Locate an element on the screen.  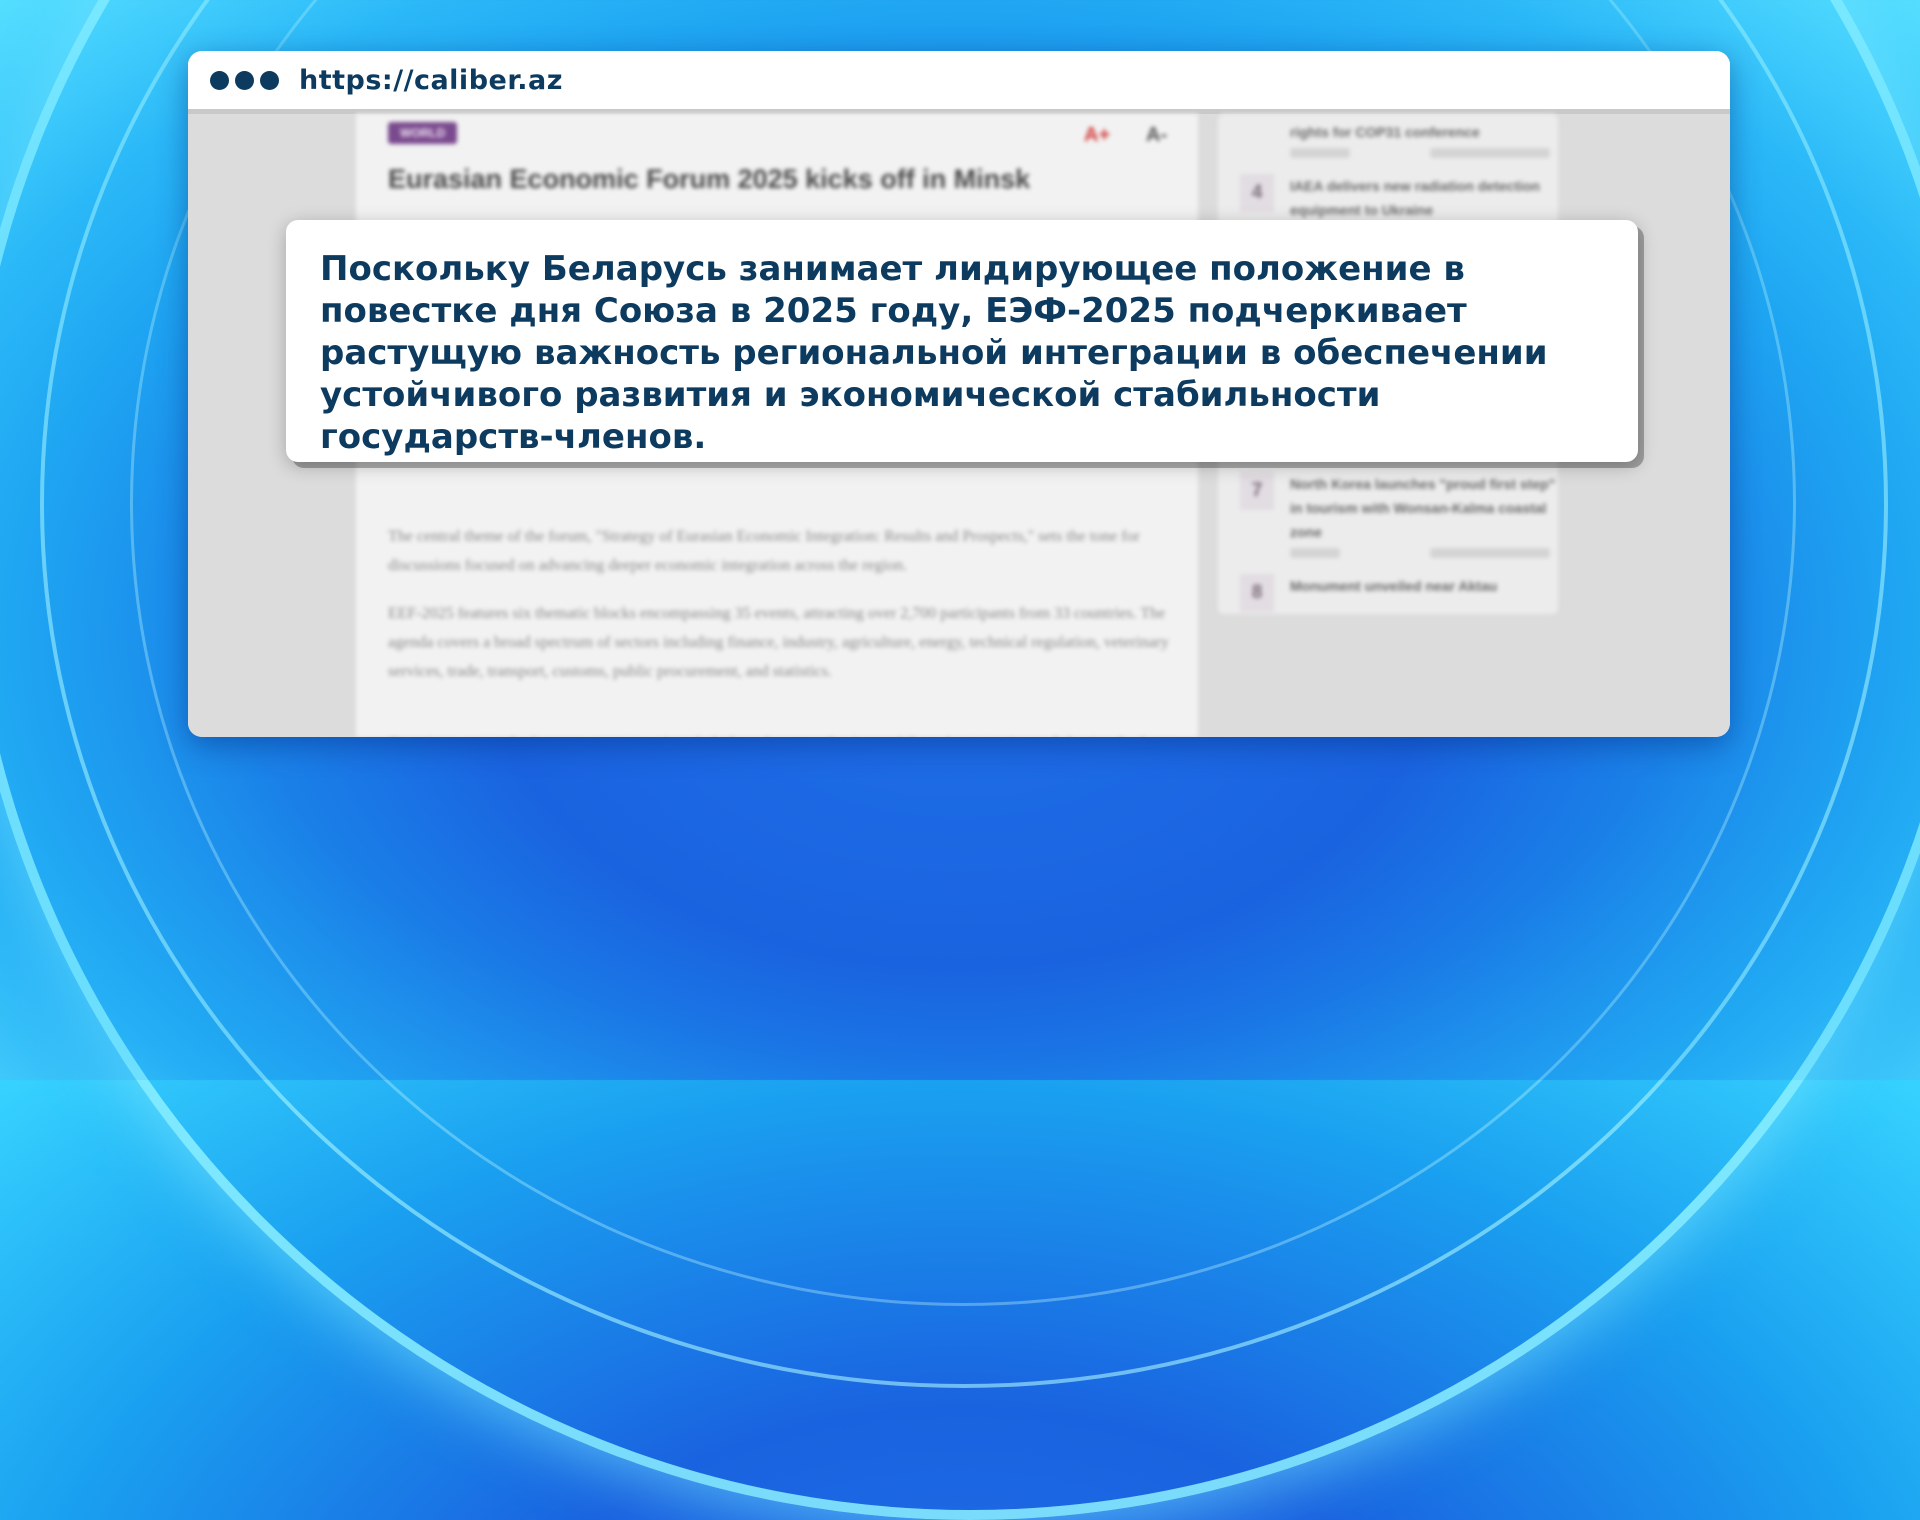
news-rank: 4 is located at coordinates (1257, 193).